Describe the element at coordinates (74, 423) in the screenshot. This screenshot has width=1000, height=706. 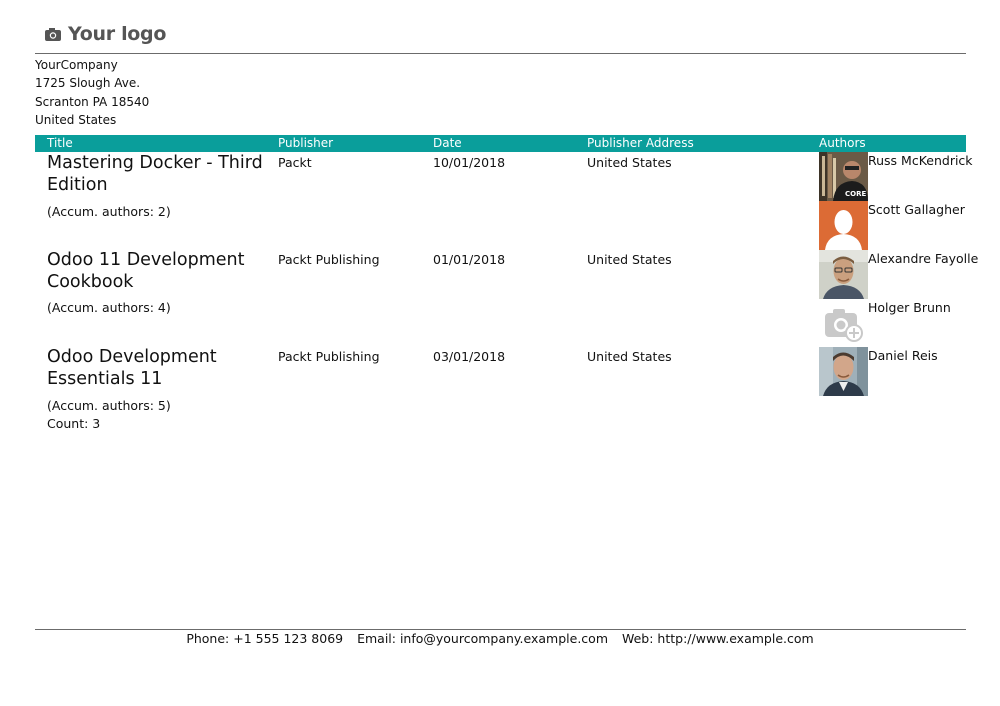
I see `record-count: Count: 3` at that location.